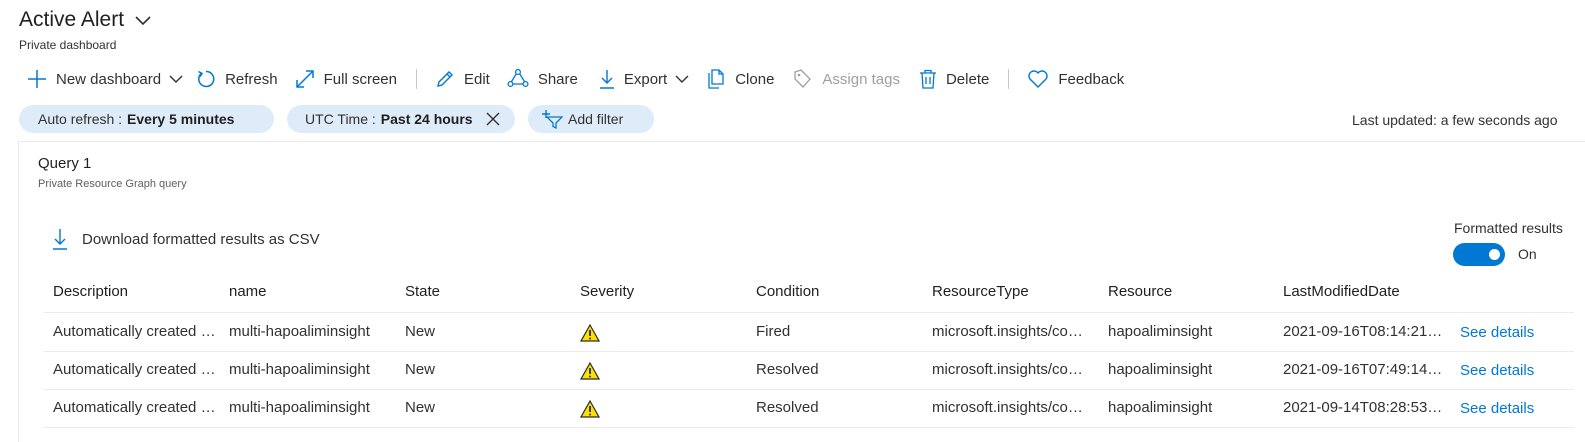 Image resolution: width=1585 pixels, height=442 pixels. I want to click on share-label: Share, so click(557, 79).